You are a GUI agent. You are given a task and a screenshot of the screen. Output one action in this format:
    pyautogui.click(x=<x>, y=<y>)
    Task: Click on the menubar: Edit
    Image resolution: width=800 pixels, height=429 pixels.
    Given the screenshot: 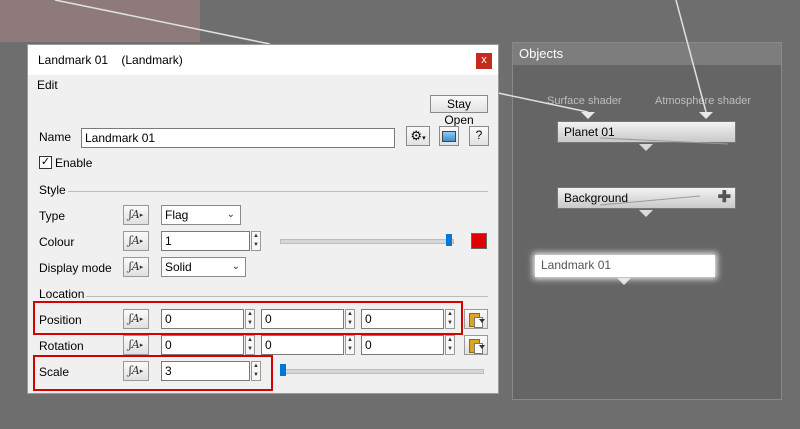 What is the action you would take?
    pyautogui.click(x=263, y=85)
    